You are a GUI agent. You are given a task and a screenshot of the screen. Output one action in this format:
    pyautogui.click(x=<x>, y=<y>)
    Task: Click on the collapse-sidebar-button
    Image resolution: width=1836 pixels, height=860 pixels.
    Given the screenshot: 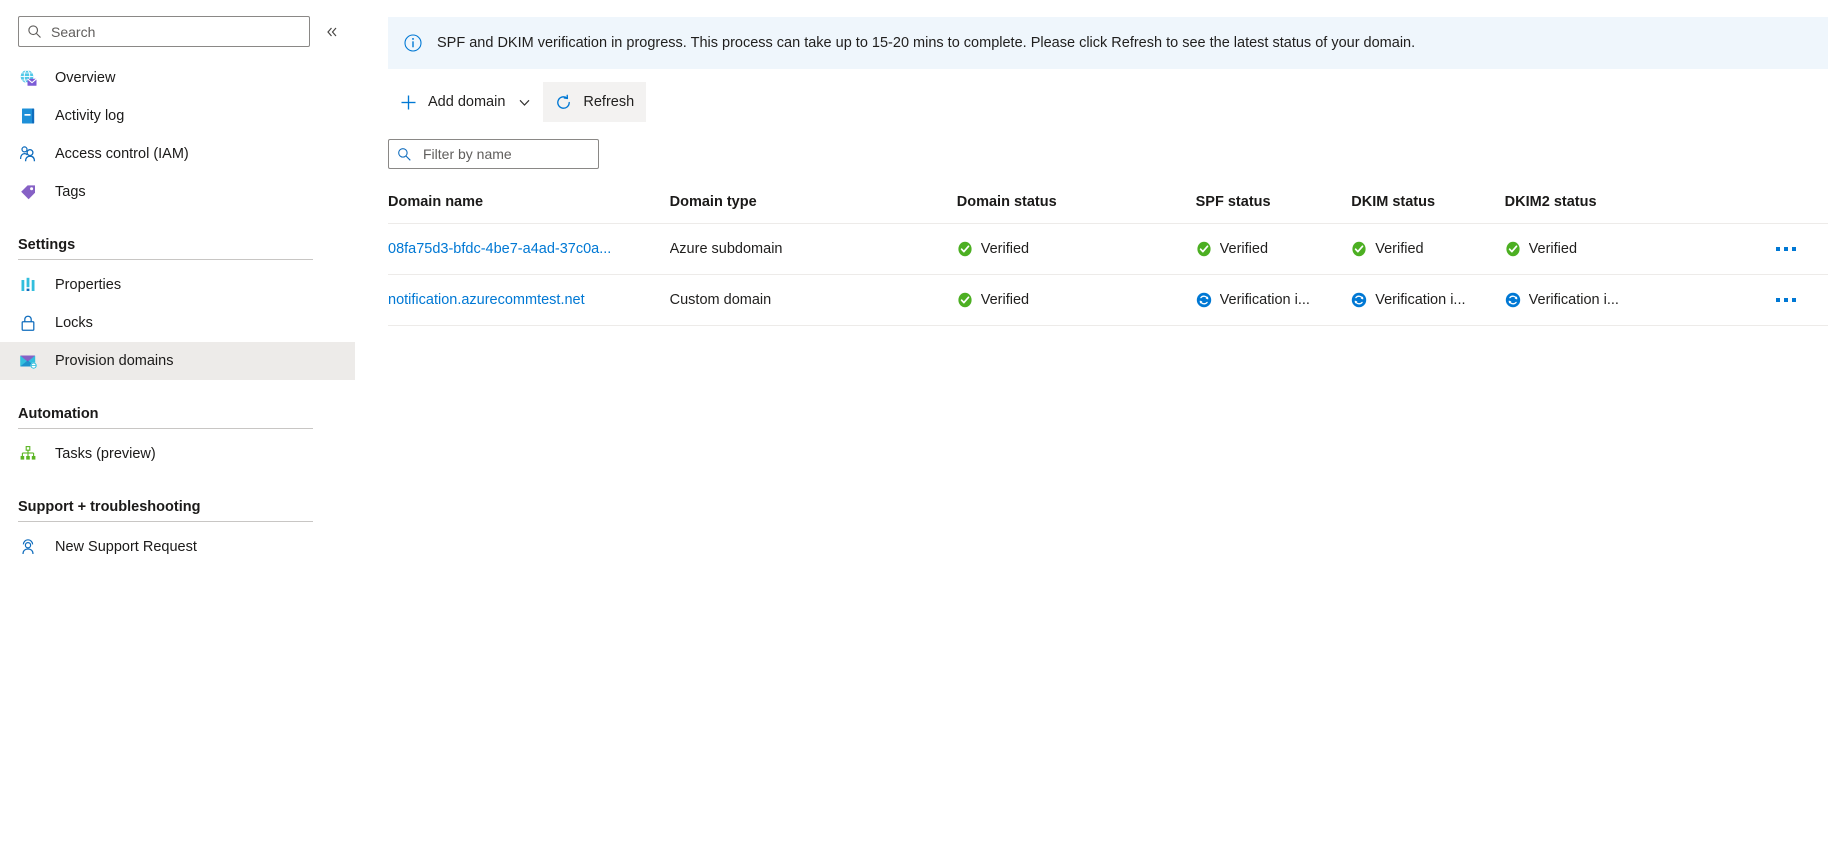 What is the action you would take?
    pyautogui.click(x=332, y=32)
    